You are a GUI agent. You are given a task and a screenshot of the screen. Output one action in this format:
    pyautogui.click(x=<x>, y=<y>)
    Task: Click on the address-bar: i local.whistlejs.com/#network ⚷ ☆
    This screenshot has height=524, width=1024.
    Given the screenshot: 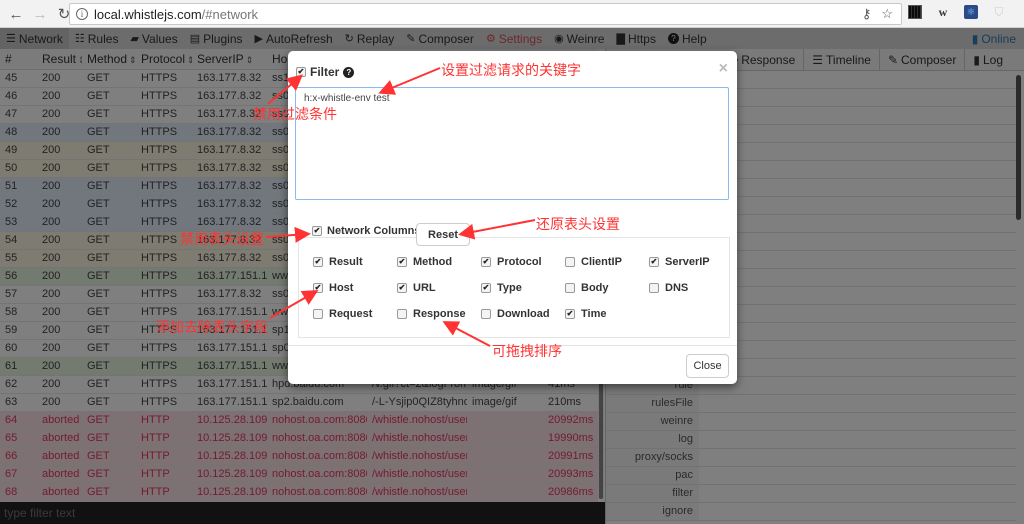 What is the action you would take?
    pyautogui.click(x=485, y=14)
    